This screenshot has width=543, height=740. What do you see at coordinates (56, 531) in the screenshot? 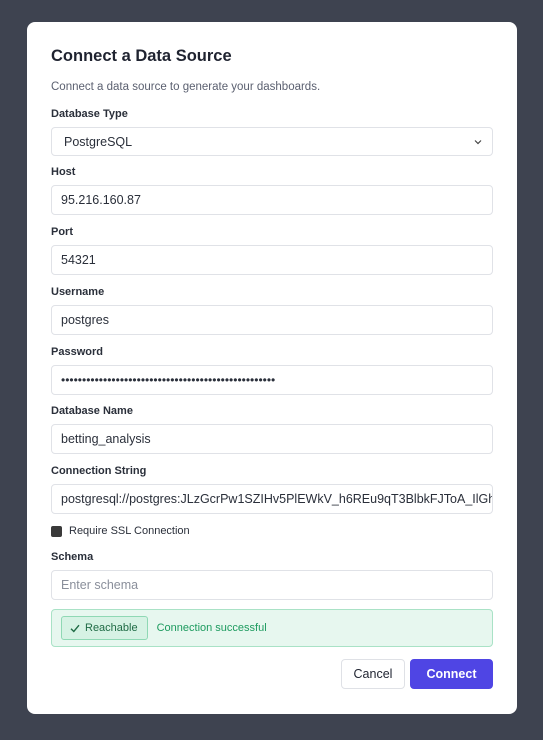
I see `ssl-checkbox` at bounding box center [56, 531].